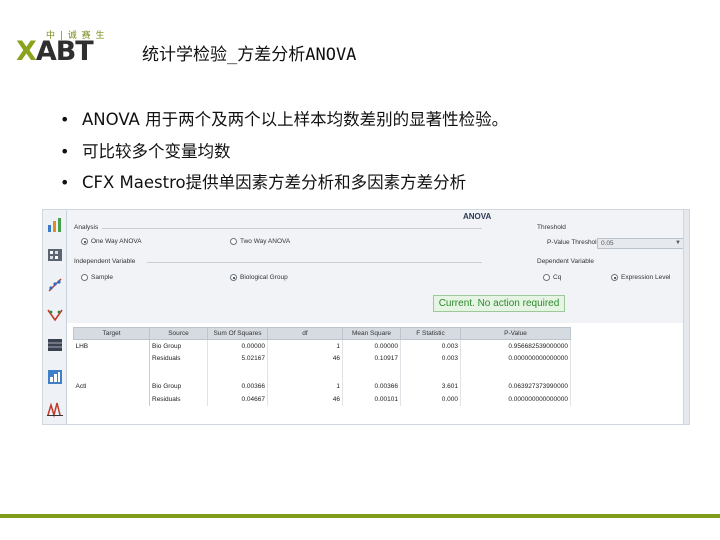  What do you see at coordinates (265, 241) in the screenshot?
I see `radio-label: Two Way ANOVA` at bounding box center [265, 241].